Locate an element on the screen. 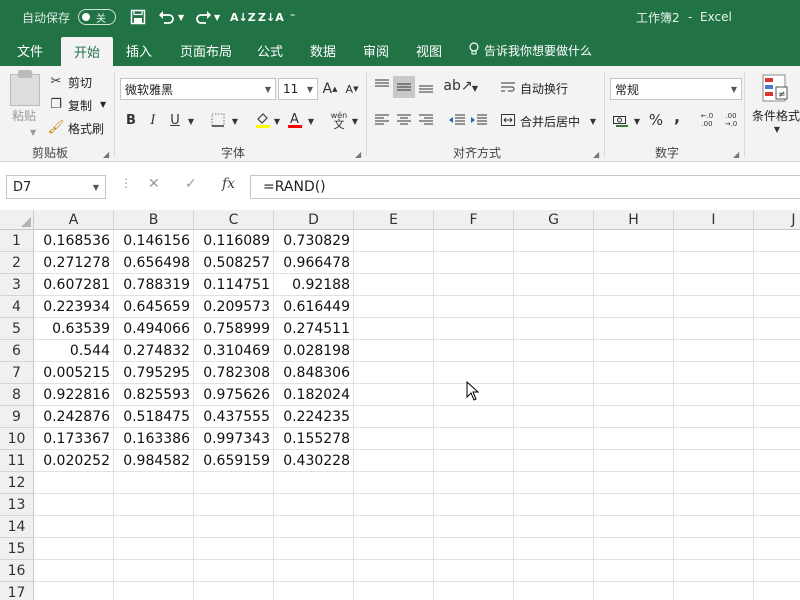 This screenshot has width=800, height=600. column-header-d: D is located at coordinates (314, 220).